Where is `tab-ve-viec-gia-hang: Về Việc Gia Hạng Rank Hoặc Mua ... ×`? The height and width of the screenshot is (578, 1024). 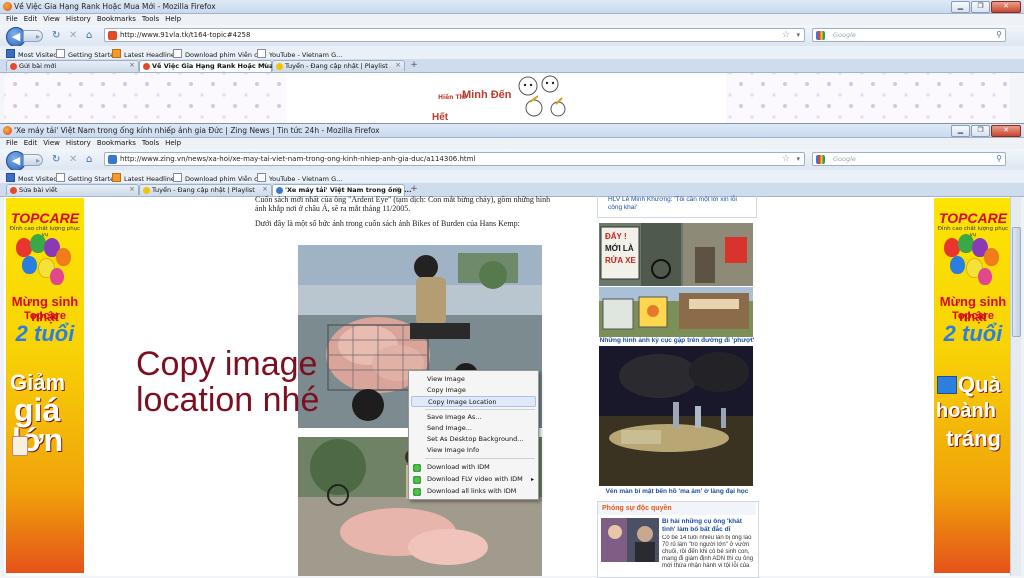 tab-ve-viec-gia-hang: Về Việc Gia Hạng Rank Hoặc Mua ... × is located at coordinates (211, 66).